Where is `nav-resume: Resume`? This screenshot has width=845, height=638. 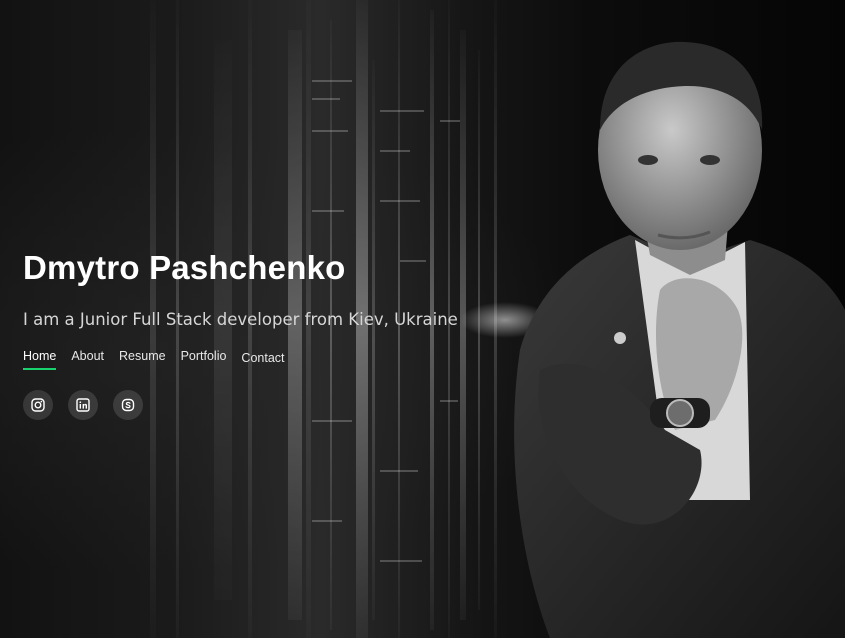 nav-resume: Resume is located at coordinates (142, 358).